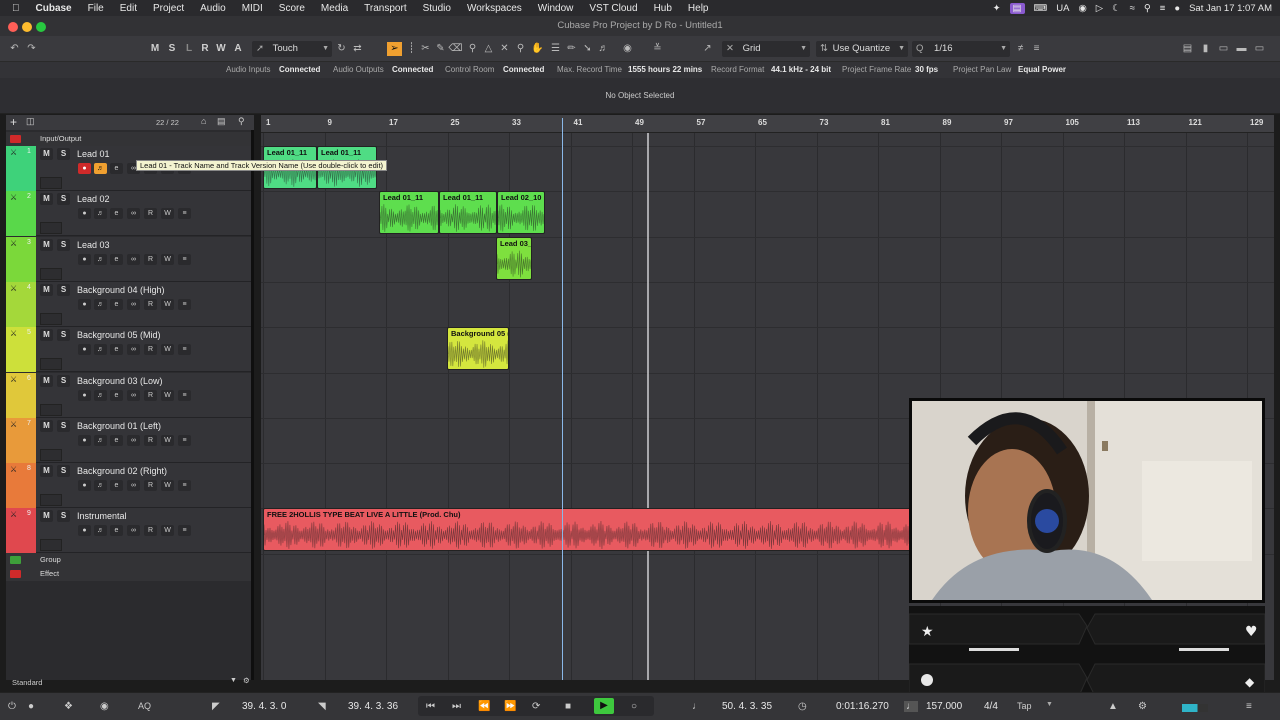 The height and width of the screenshot is (720, 1280). I want to click on mute-x-icon: ✕, so click(504, 49).